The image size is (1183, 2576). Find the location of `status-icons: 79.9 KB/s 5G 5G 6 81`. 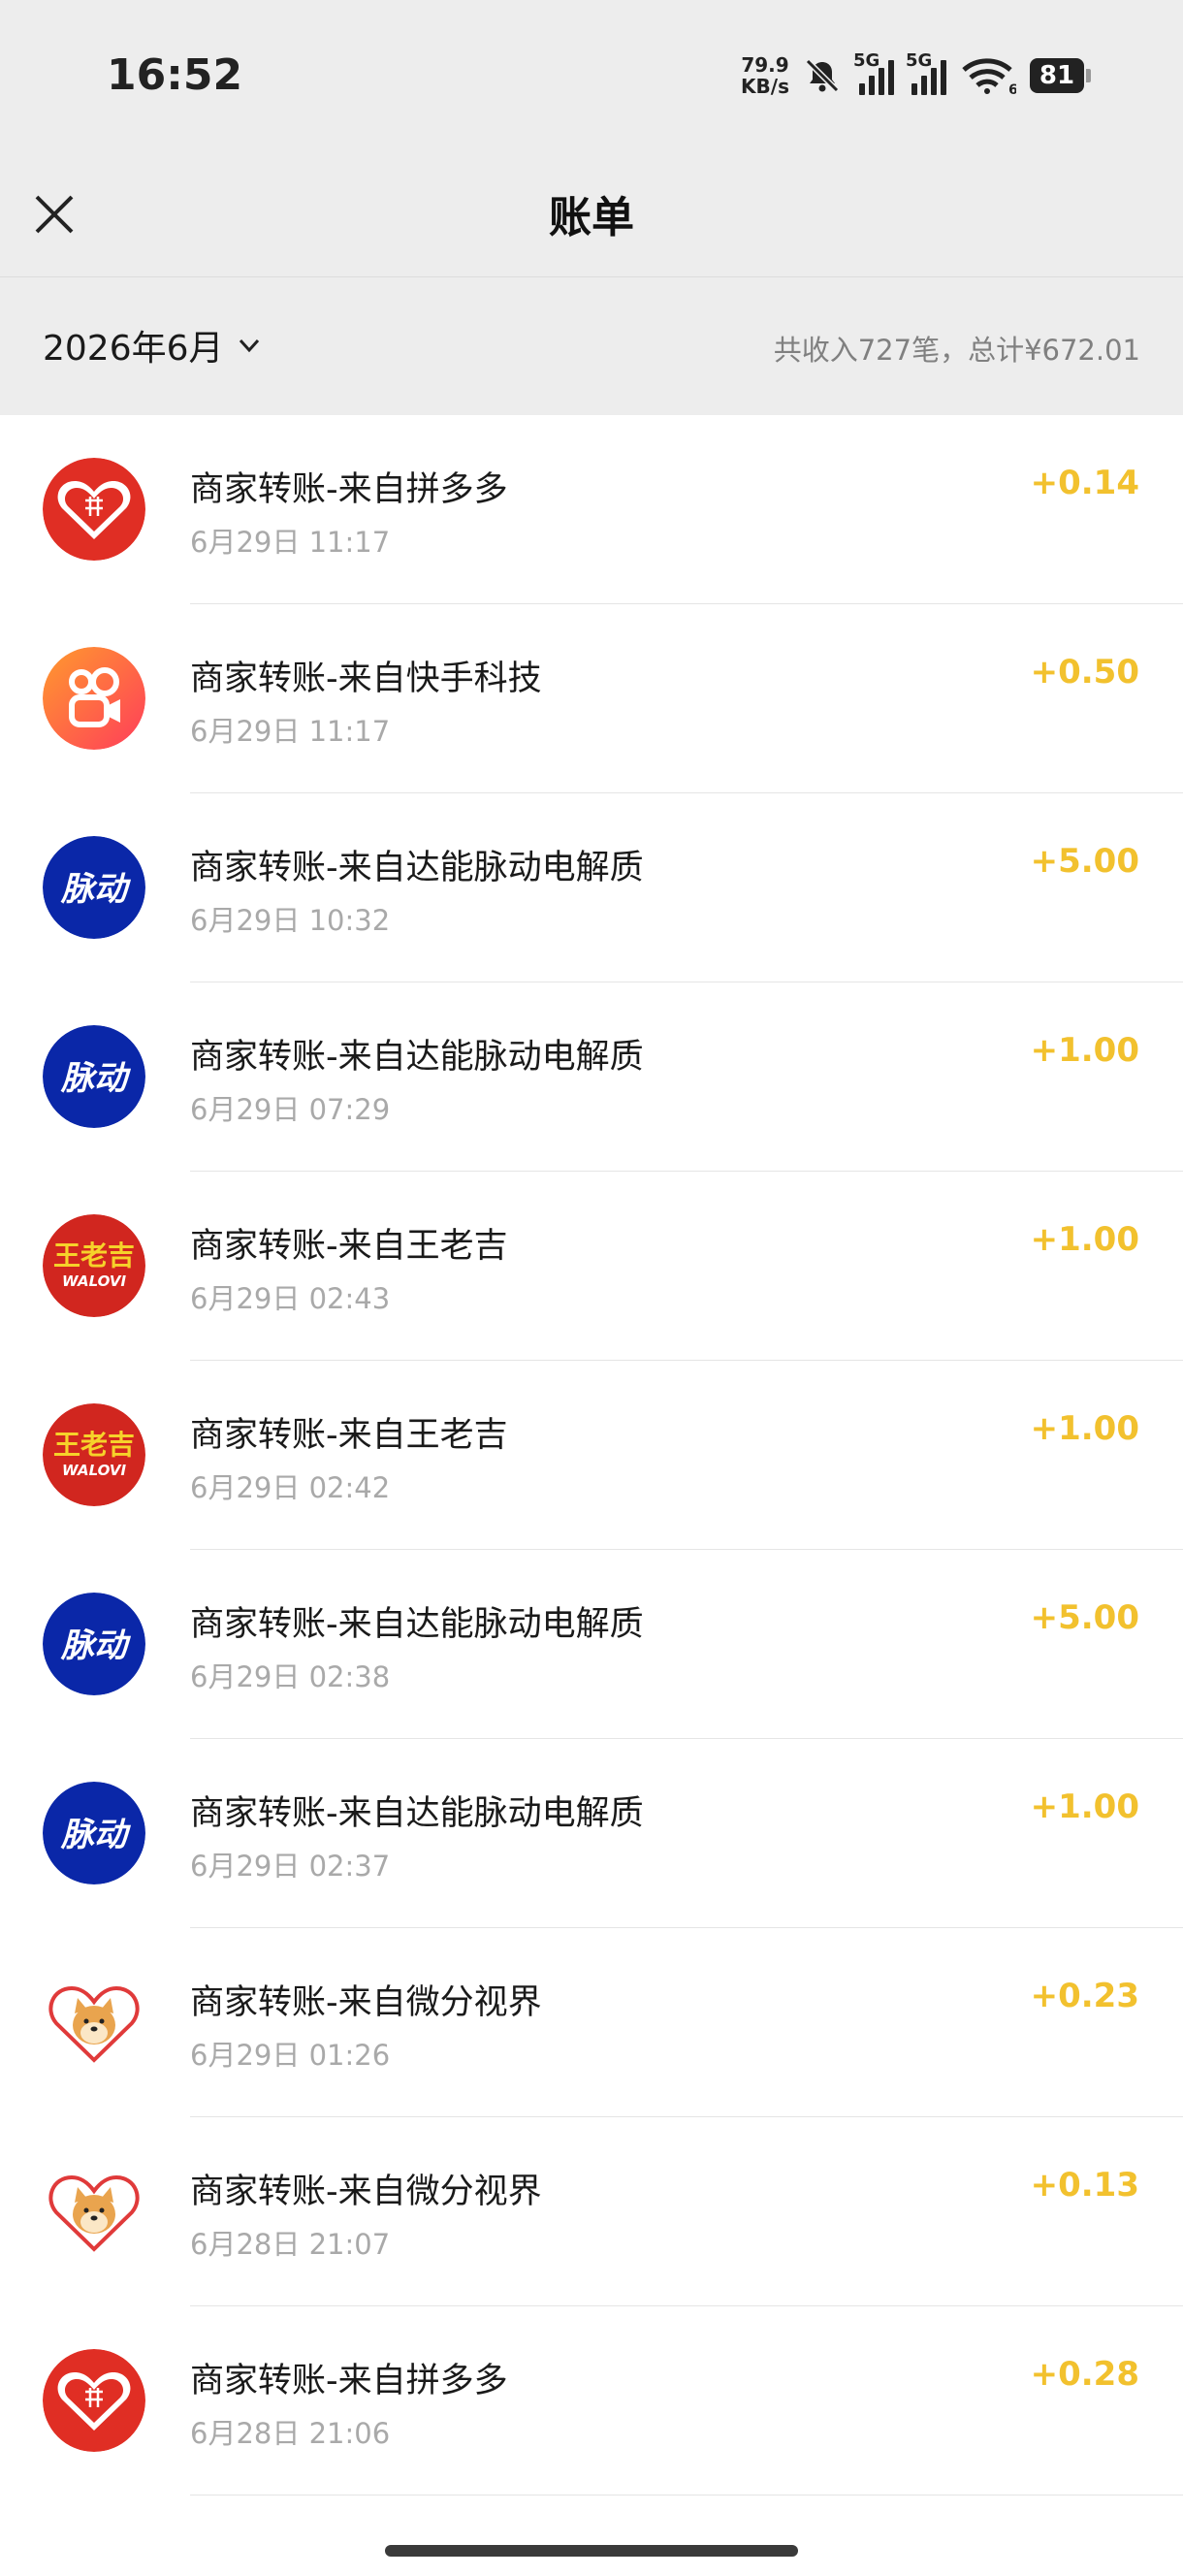

status-icons: 79.9 KB/s 5G 5G 6 81 is located at coordinates (916, 76).